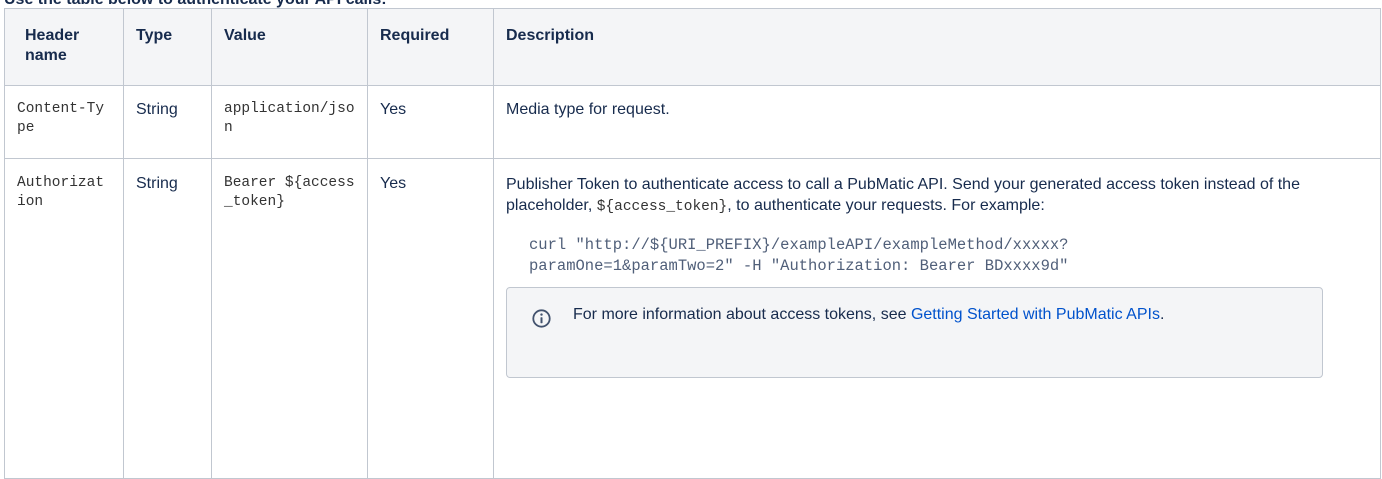 The image size is (1382, 479). What do you see at coordinates (541, 318) in the screenshot?
I see `info-icon` at bounding box center [541, 318].